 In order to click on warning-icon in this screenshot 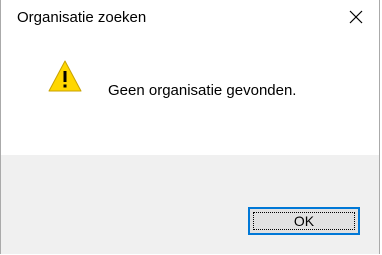, I will do `click(65, 76)`.